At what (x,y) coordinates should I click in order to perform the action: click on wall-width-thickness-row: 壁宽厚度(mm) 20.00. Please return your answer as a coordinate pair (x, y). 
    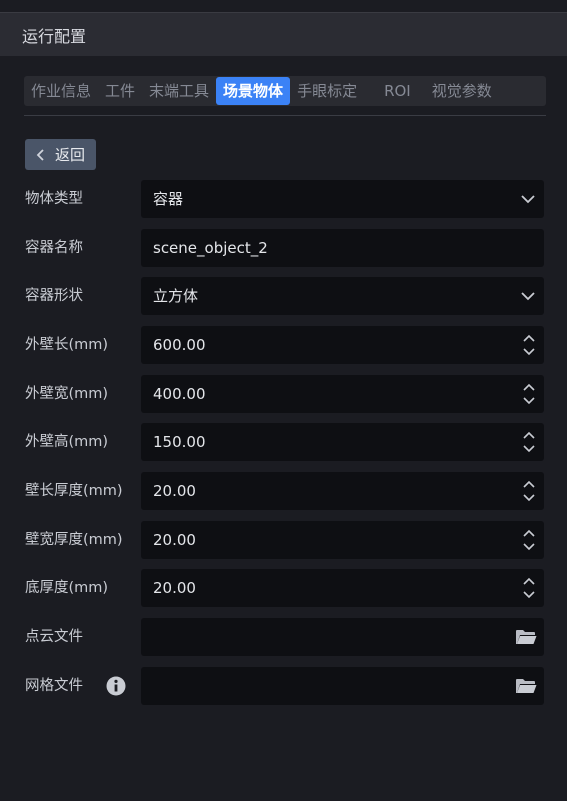
    Looking at the image, I should click on (283, 540).